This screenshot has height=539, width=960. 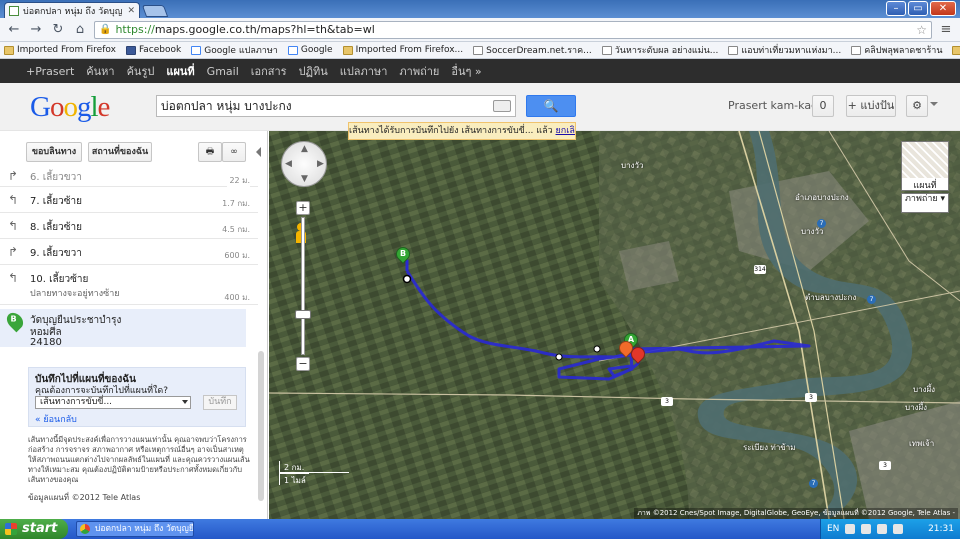 I want to click on pan-control: ▲ ▼ ◀ ▶, so click(x=304, y=164).